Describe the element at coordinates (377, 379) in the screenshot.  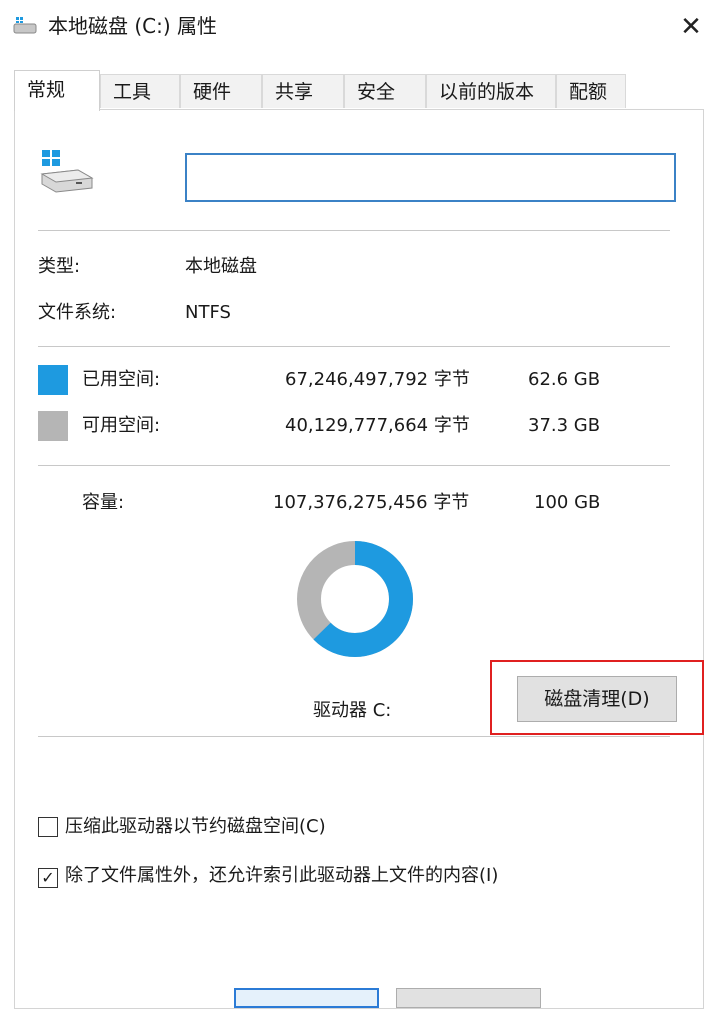
I see `used-space-bytes: 67,246,497,792 字节` at that location.